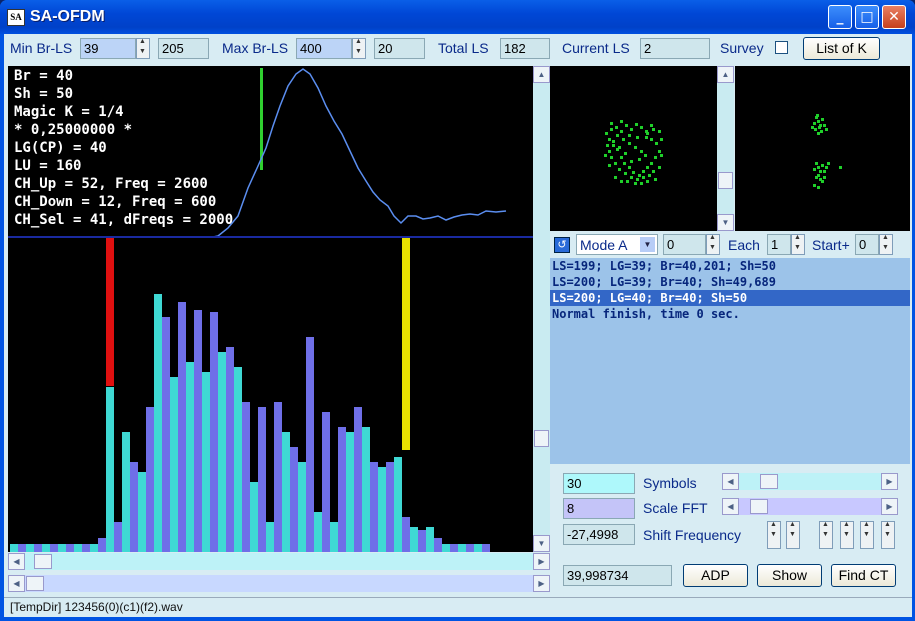 This screenshot has height=621, width=915. Describe the element at coordinates (810, 481) in the screenshot. I see `symbols-slider: ◀ ▶` at that location.